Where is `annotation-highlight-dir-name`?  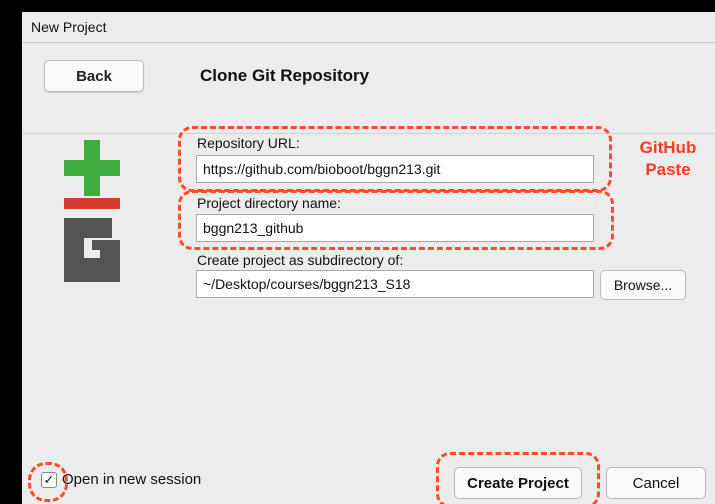
annotation-highlight-dir-name is located at coordinates (396, 220).